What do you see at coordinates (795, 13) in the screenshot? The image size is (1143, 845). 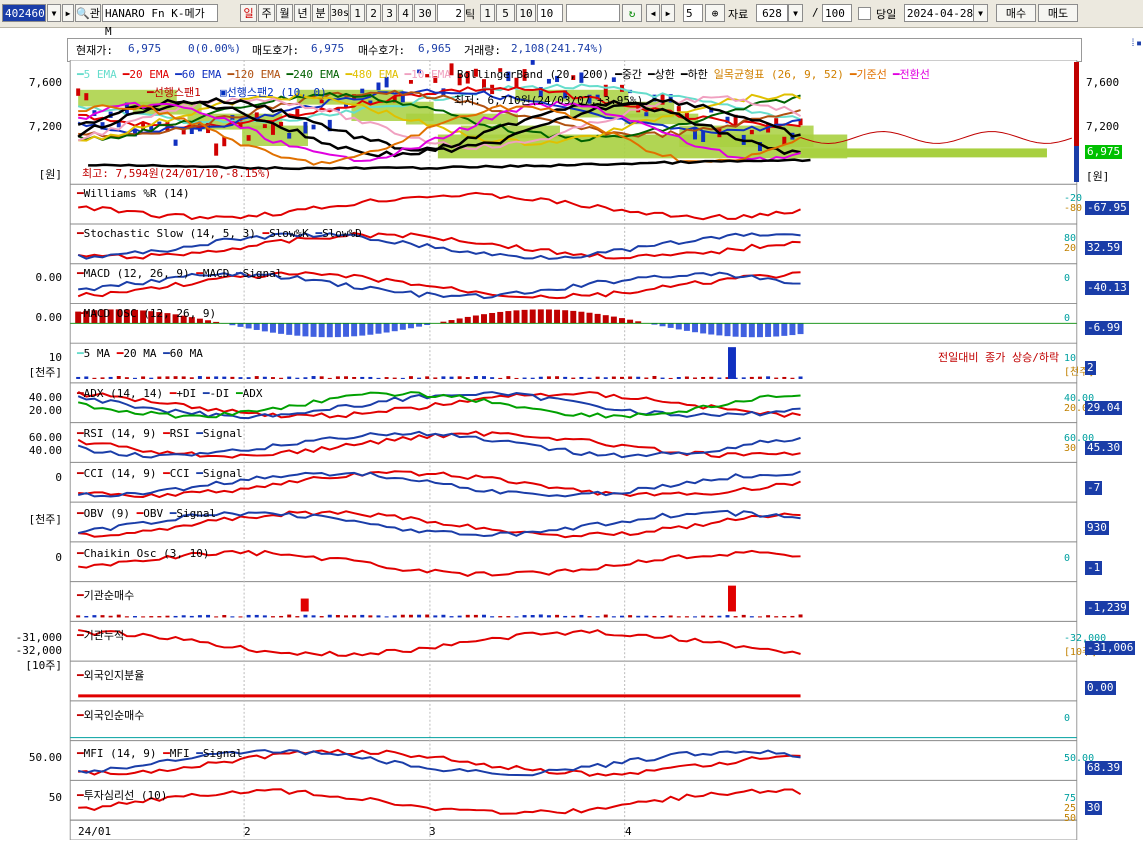 I see `data-count-dropdown-icon: ▼` at bounding box center [795, 13].